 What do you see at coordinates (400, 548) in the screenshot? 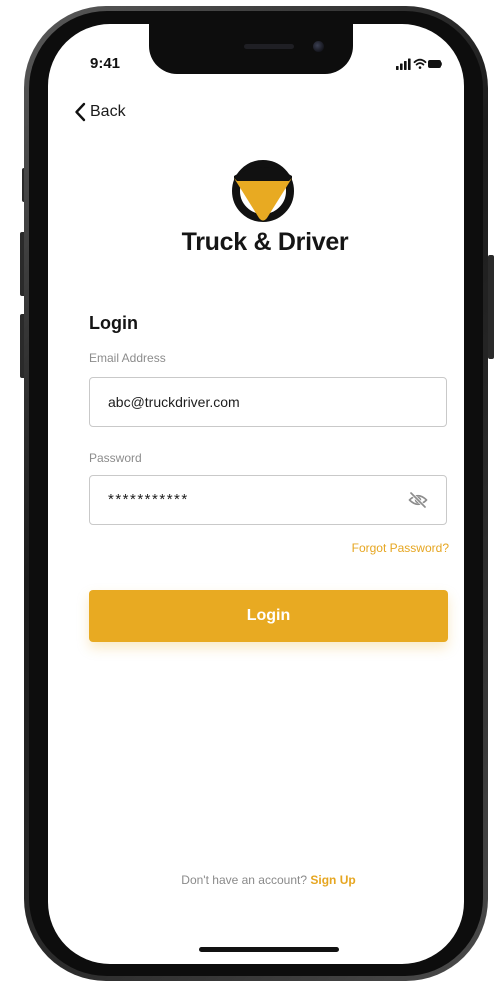
I see `forgot-password-link: Forgot Password?` at bounding box center [400, 548].